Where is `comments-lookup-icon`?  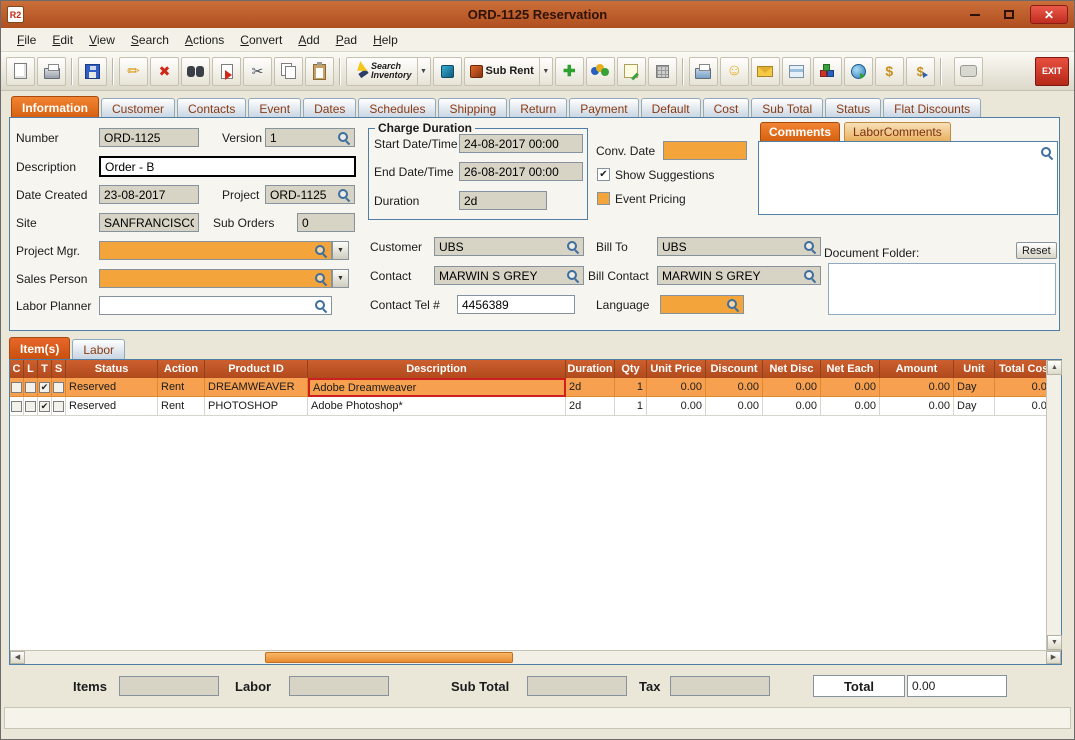 comments-lookup-icon is located at coordinates (1046, 152).